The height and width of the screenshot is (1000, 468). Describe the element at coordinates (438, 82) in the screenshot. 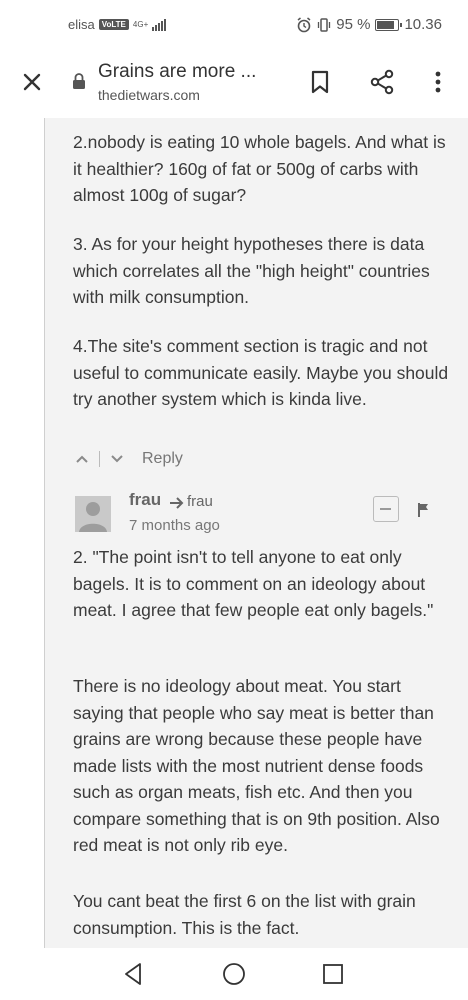

I see `more-vert-icon` at that location.